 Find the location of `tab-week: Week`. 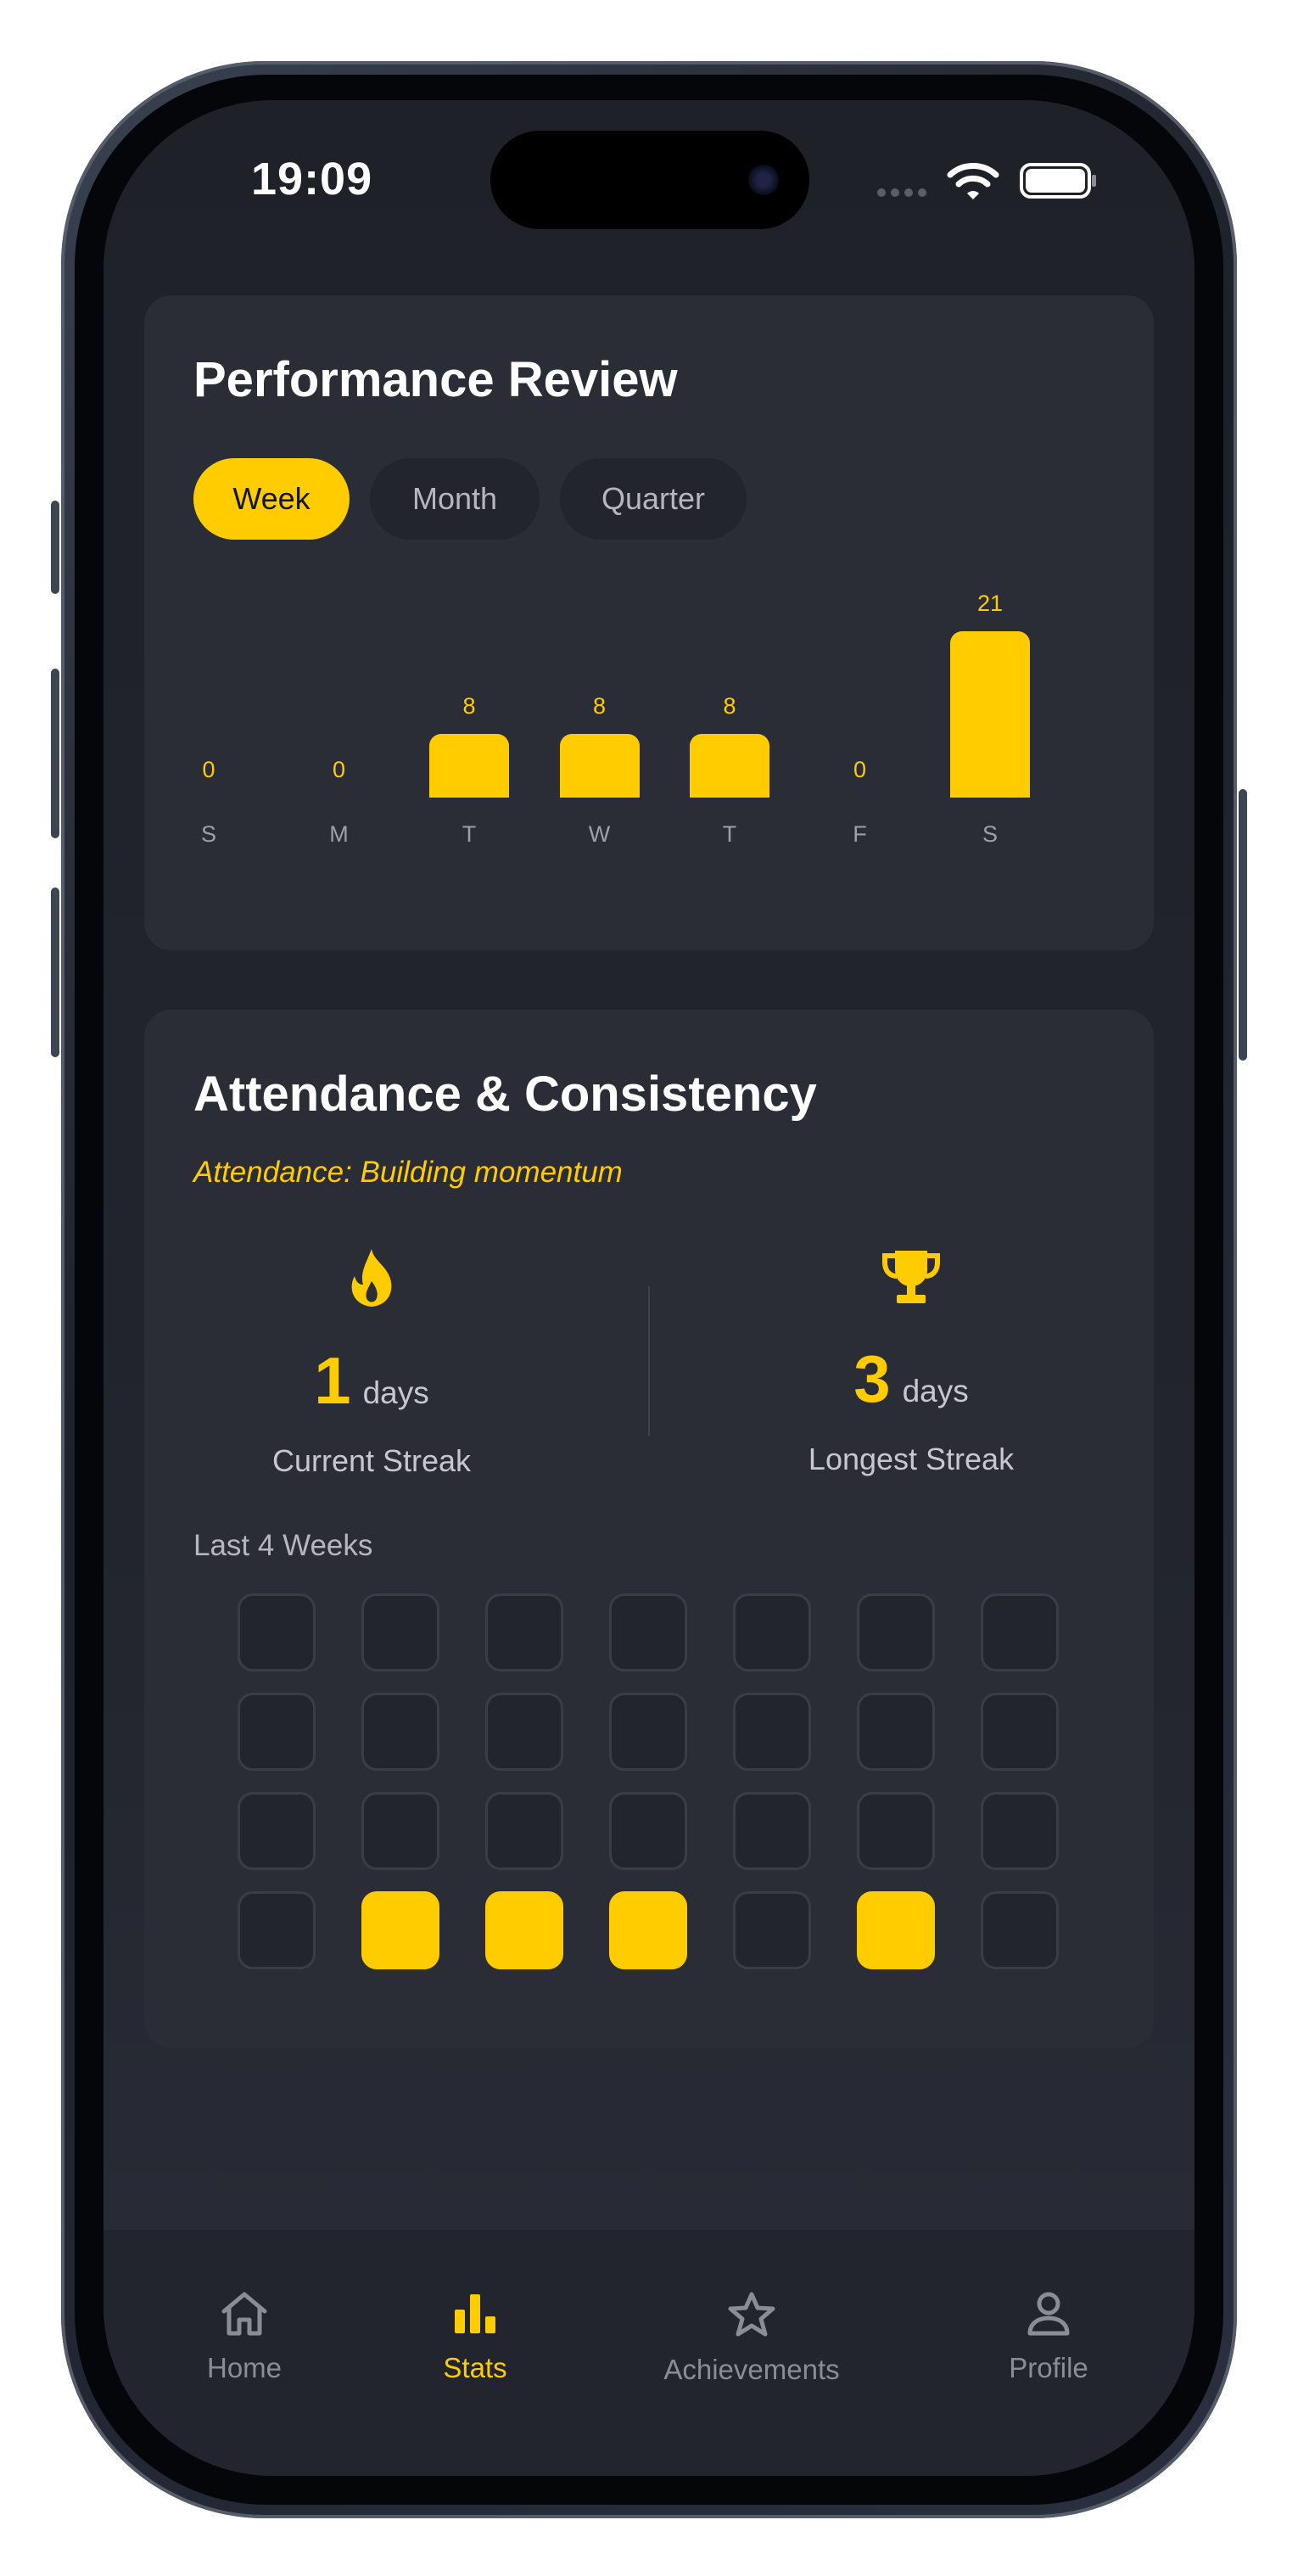

tab-week: Week is located at coordinates (271, 499).